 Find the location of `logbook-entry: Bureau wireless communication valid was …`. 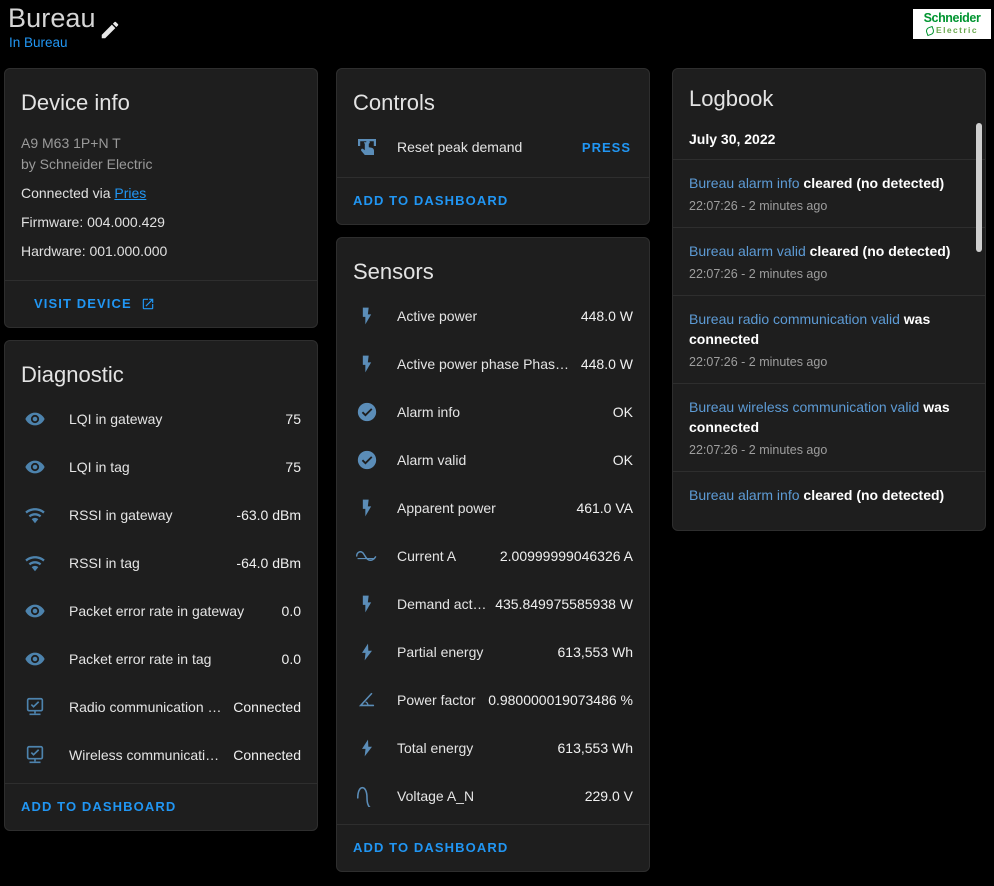

logbook-entry: Bureau wireless communication valid was … is located at coordinates (829, 427).